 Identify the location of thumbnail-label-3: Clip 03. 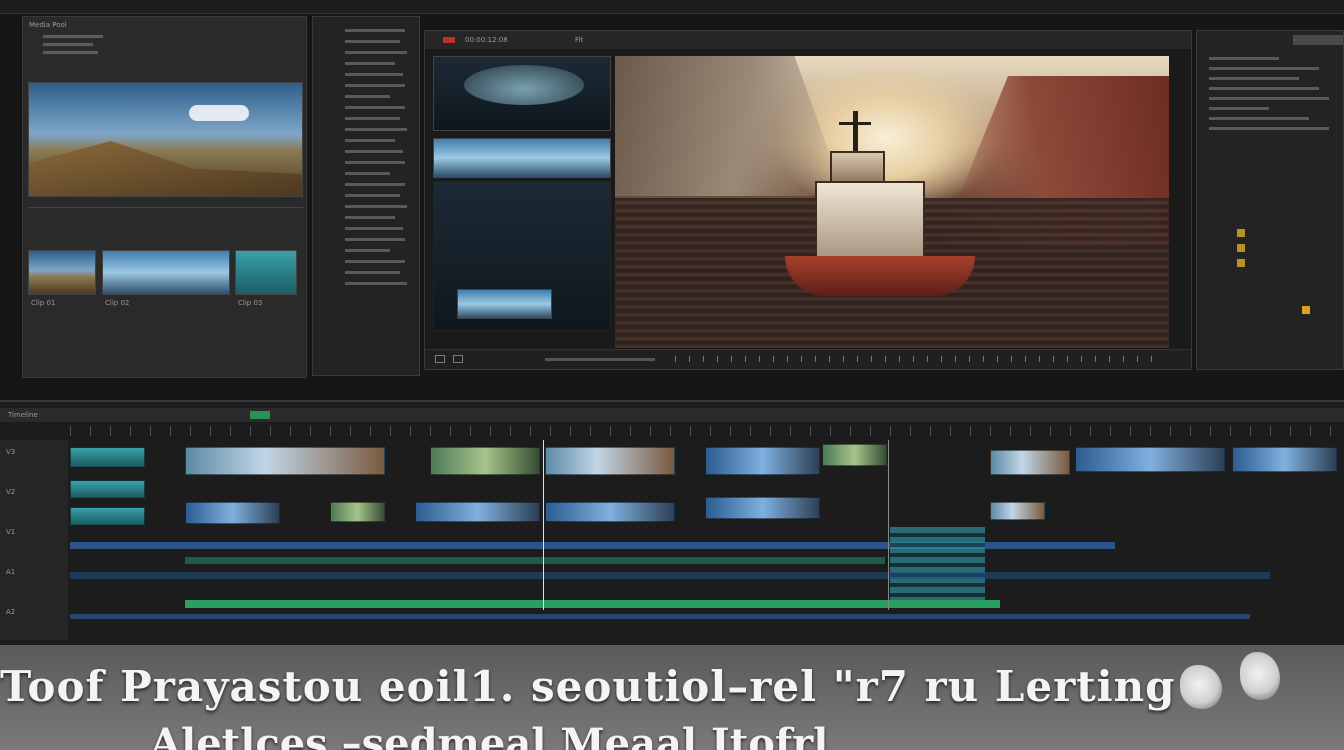
(250, 303).